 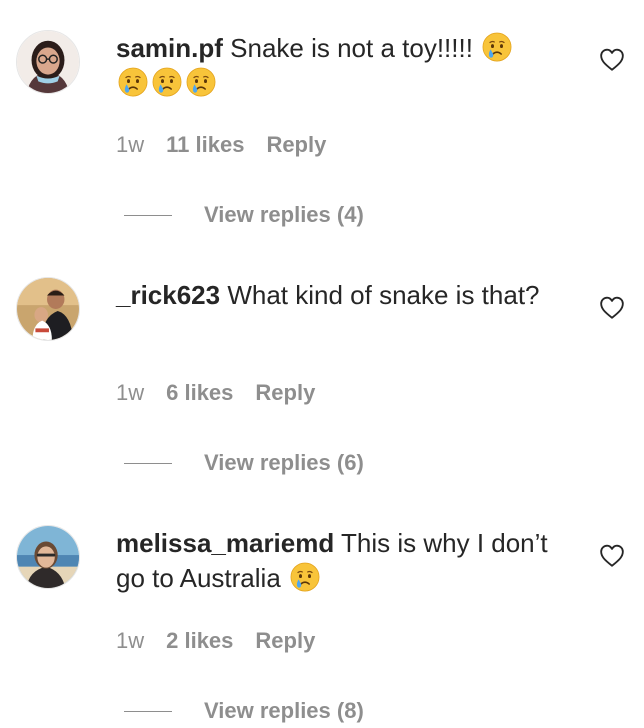 I want to click on comment-meta: 1w 2 likes Reply, so click(x=226, y=641).